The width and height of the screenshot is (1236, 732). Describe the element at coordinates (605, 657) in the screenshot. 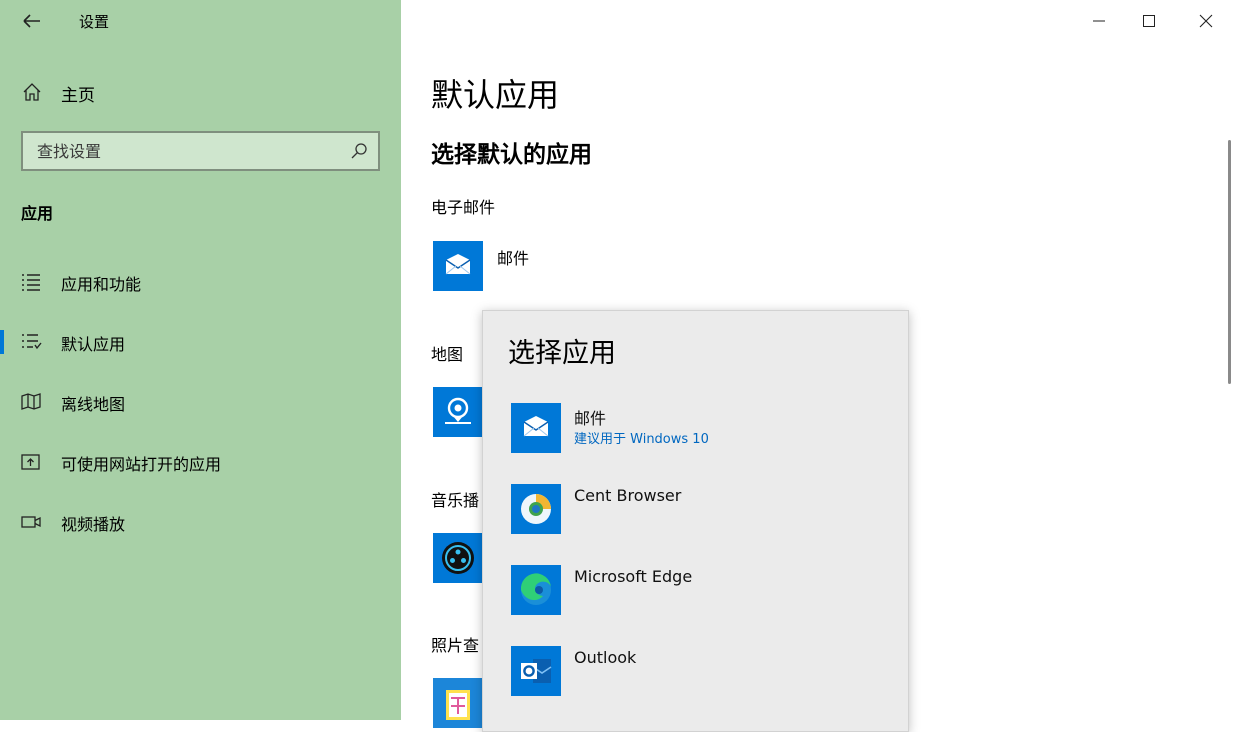

I see `flyout-item-name: Outlook` at that location.